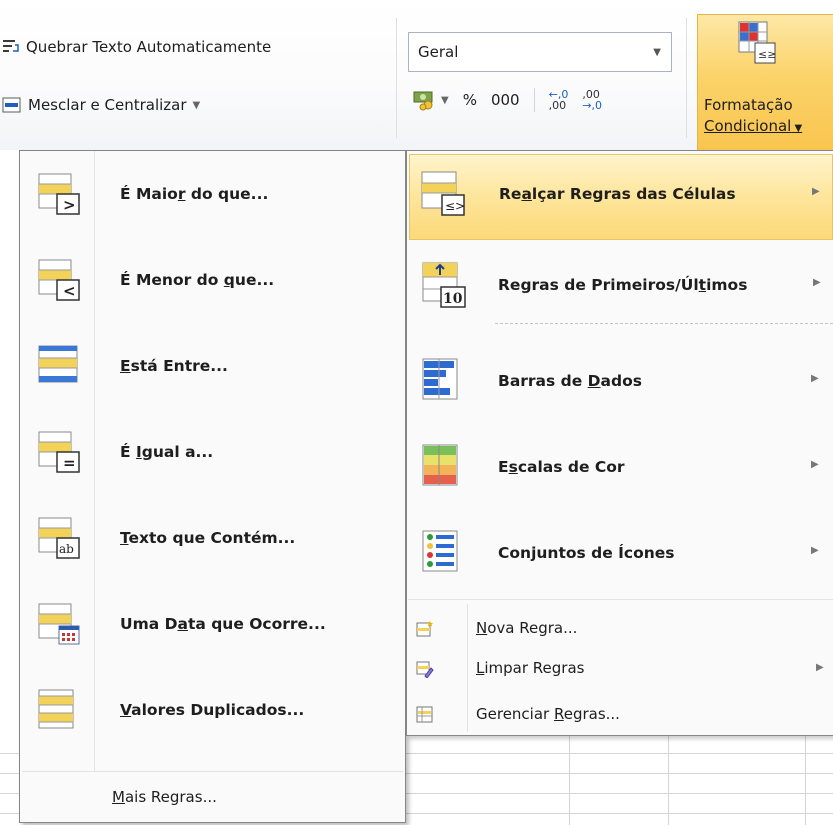  I want to click on manage-rules-icon, so click(424, 714).